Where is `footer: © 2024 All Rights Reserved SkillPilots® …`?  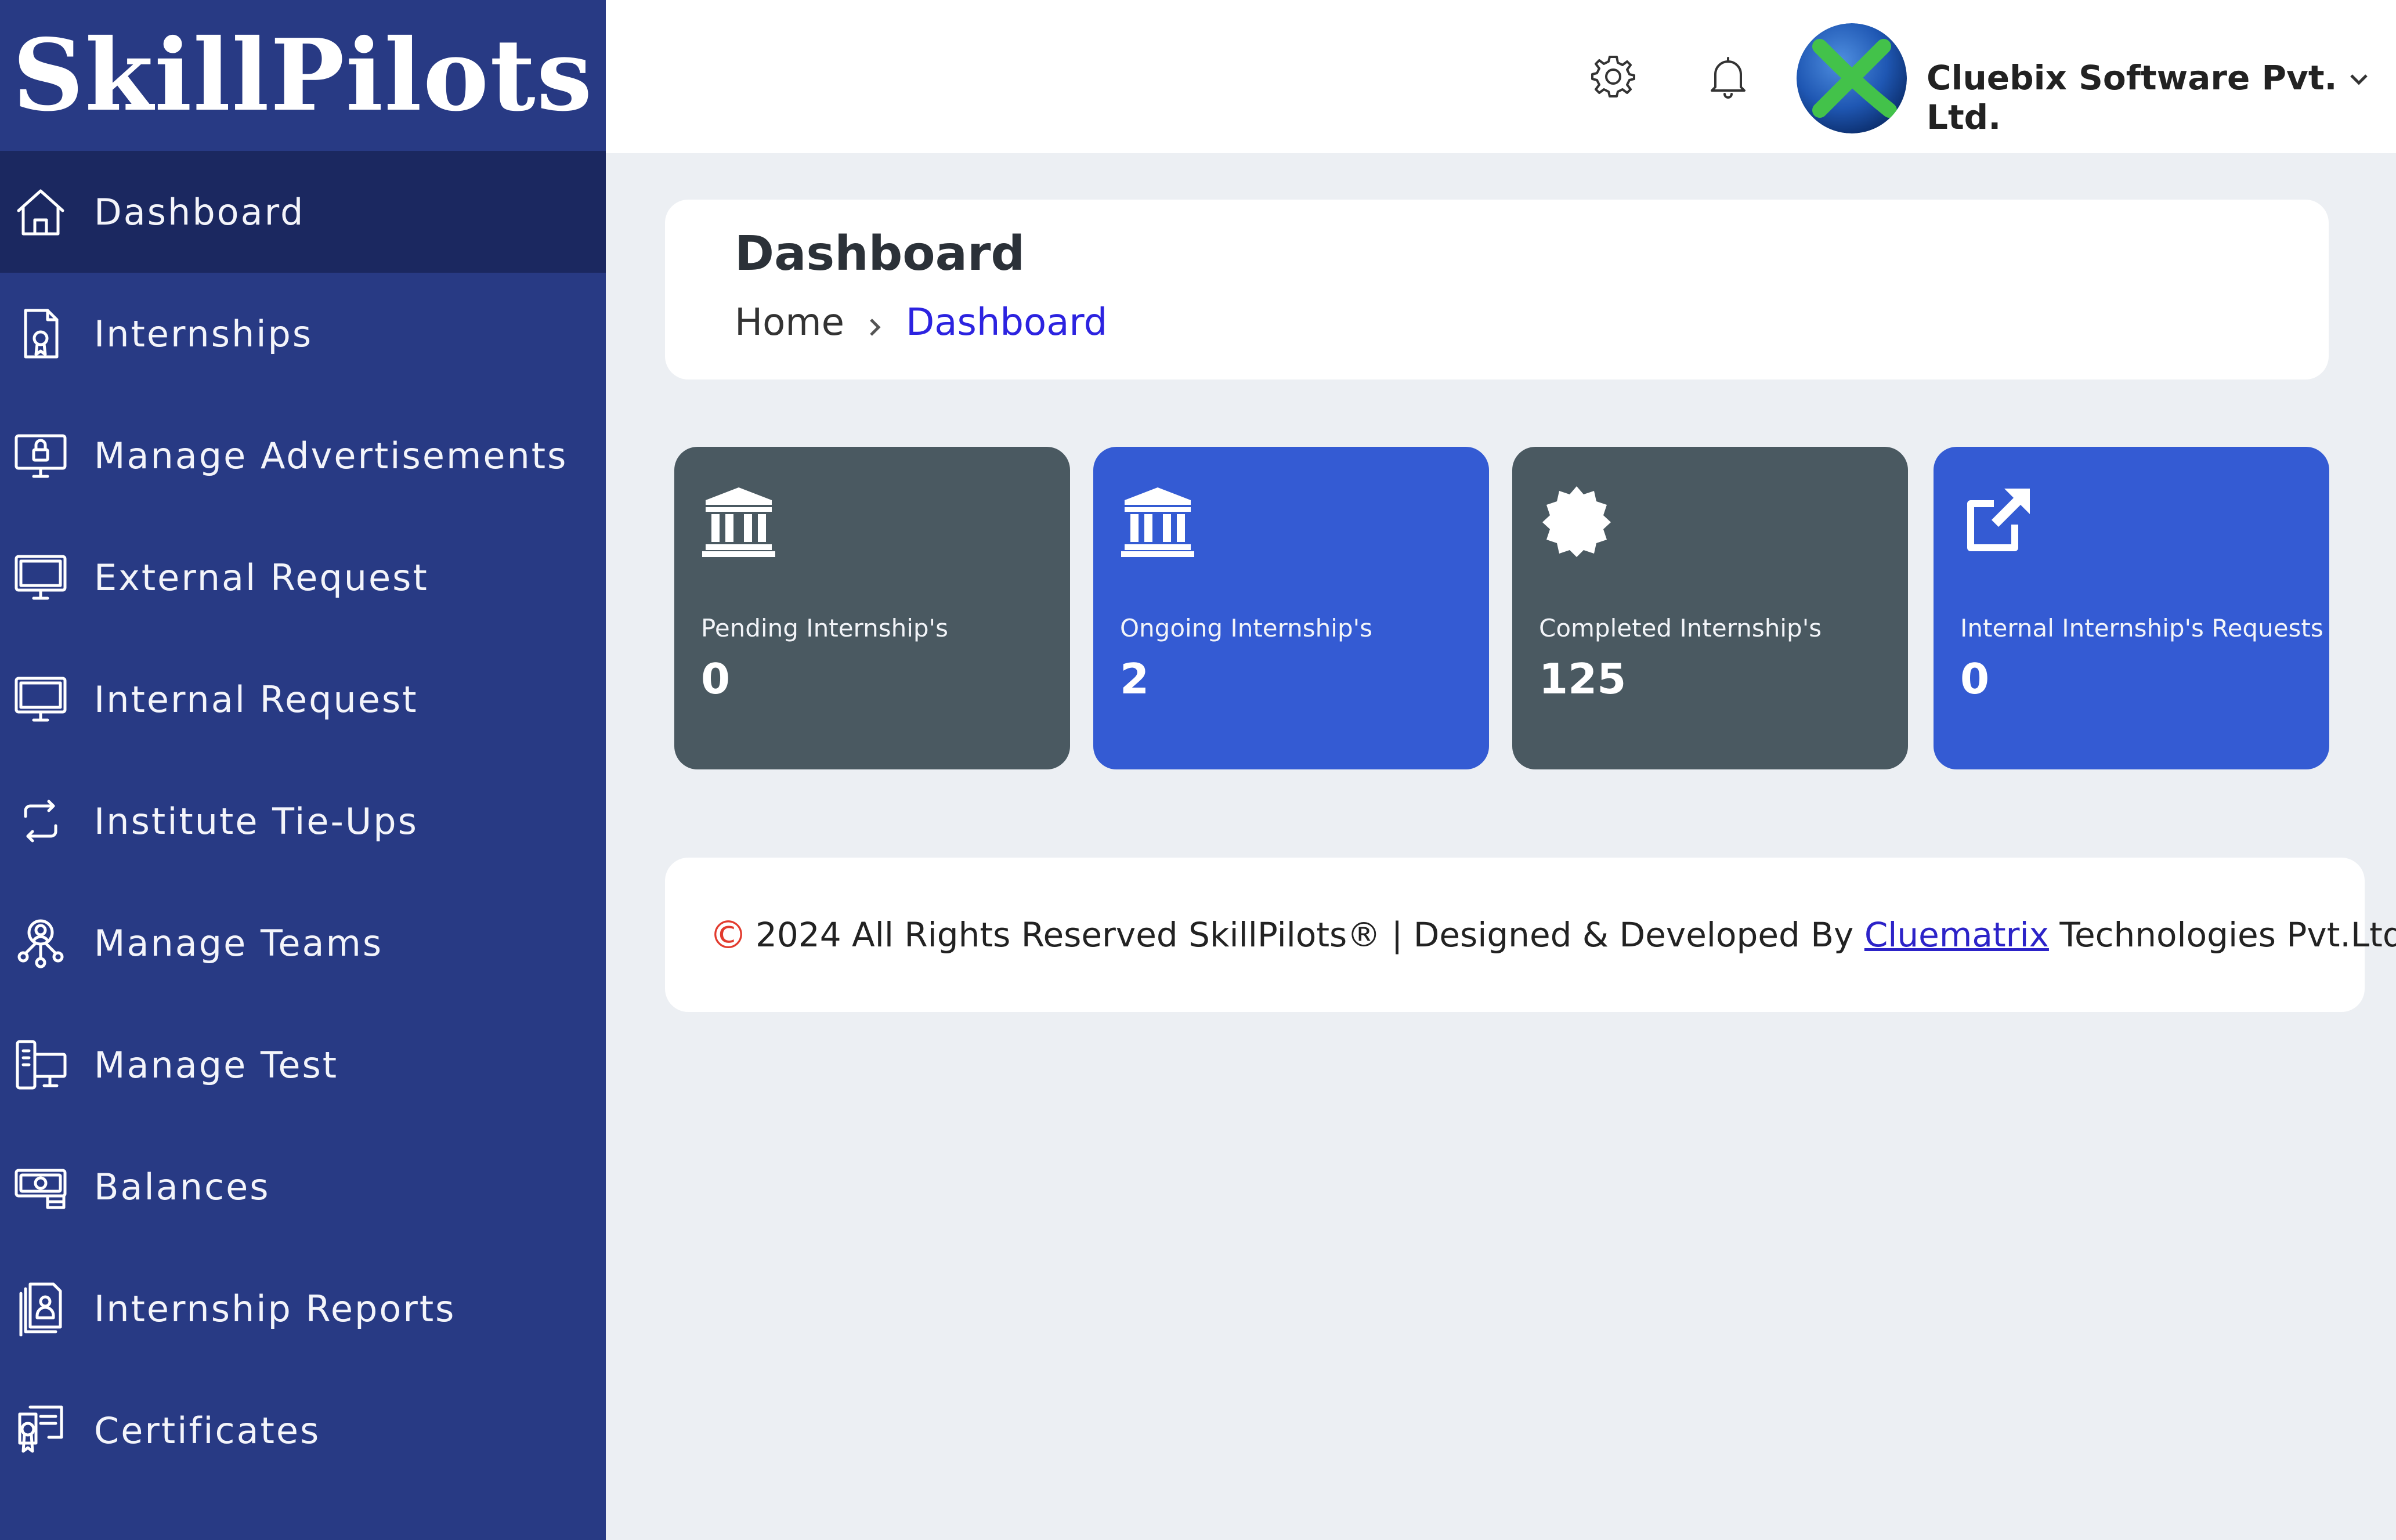 footer: © 2024 All Rights Reserved SkillPilots® … is located at coordinates (1530, 935).